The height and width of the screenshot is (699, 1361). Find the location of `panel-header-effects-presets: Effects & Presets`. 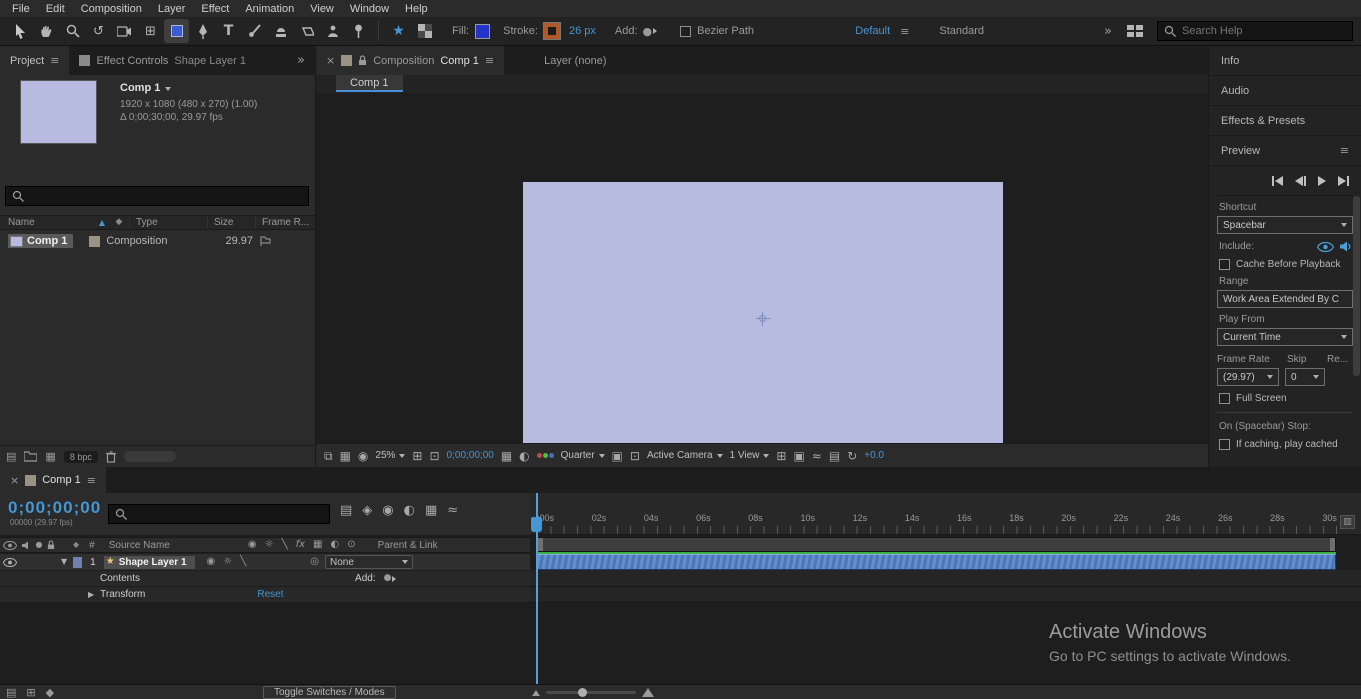

panel-header-effects-presets: Effects & Presets is located at coordinates (1285, 121).